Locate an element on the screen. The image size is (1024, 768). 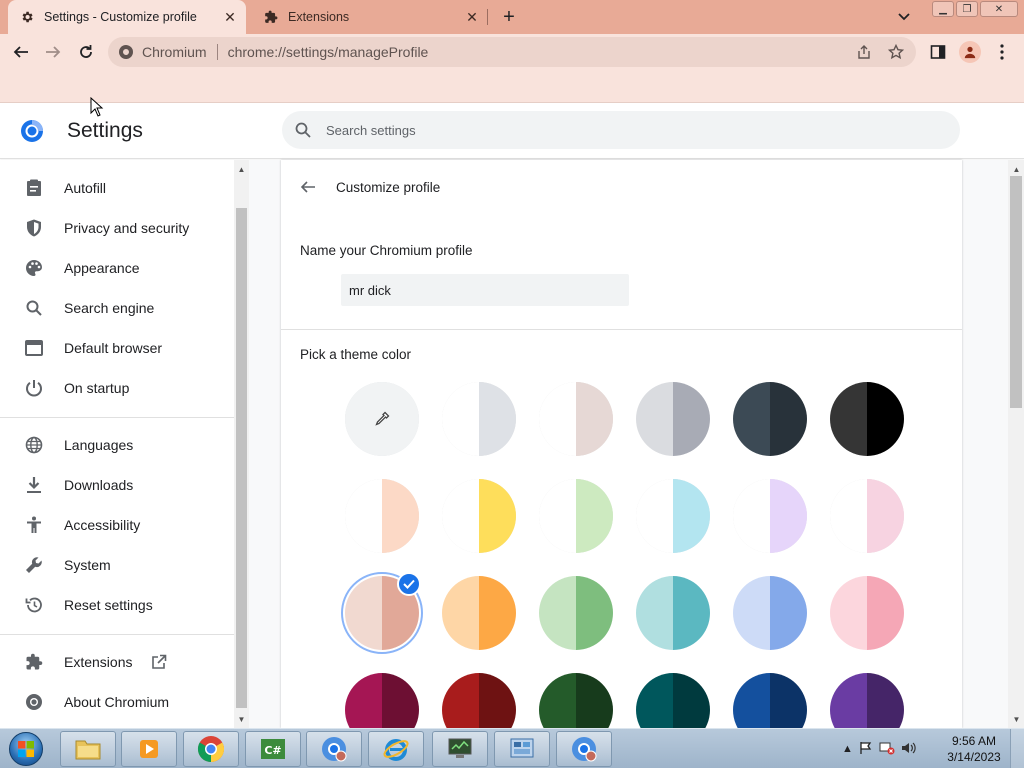
sidebar-item-privacy: Privacy and security is located at coordinates (117, 228).